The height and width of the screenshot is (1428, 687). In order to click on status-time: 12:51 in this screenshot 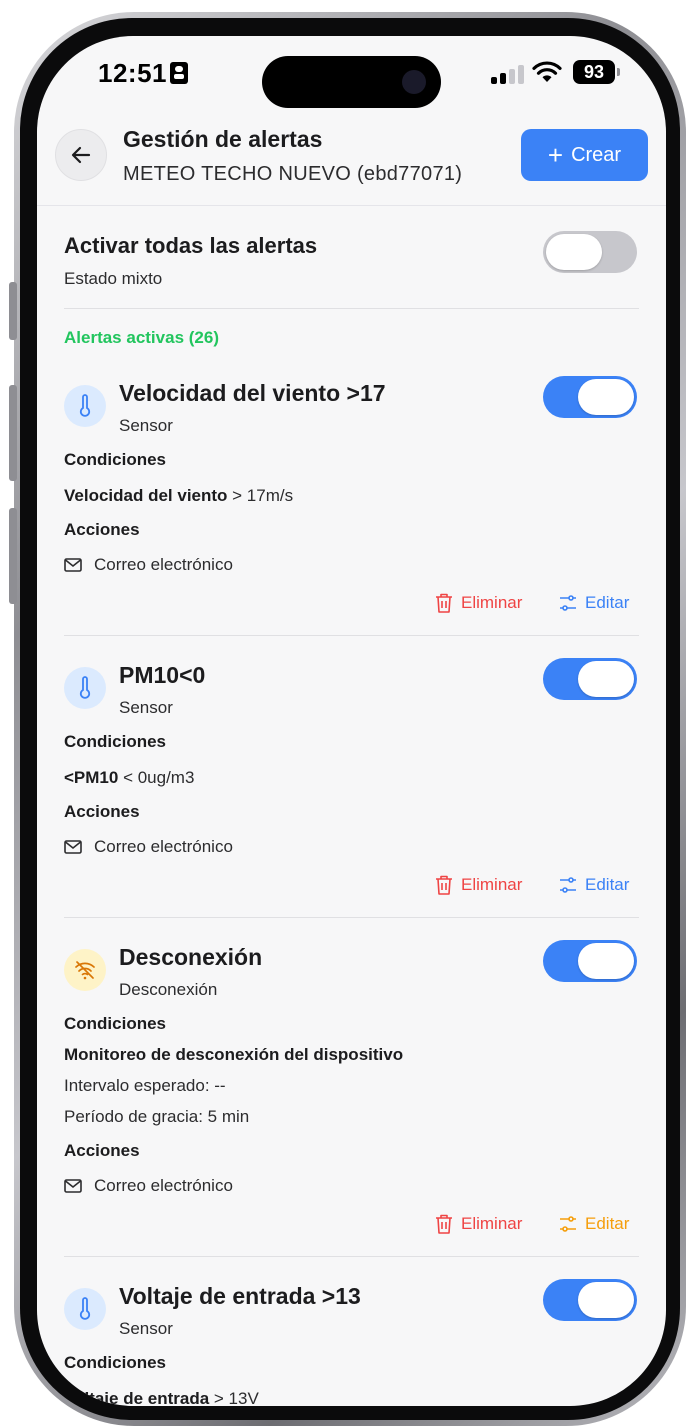, I will do `click(132, 73)`.